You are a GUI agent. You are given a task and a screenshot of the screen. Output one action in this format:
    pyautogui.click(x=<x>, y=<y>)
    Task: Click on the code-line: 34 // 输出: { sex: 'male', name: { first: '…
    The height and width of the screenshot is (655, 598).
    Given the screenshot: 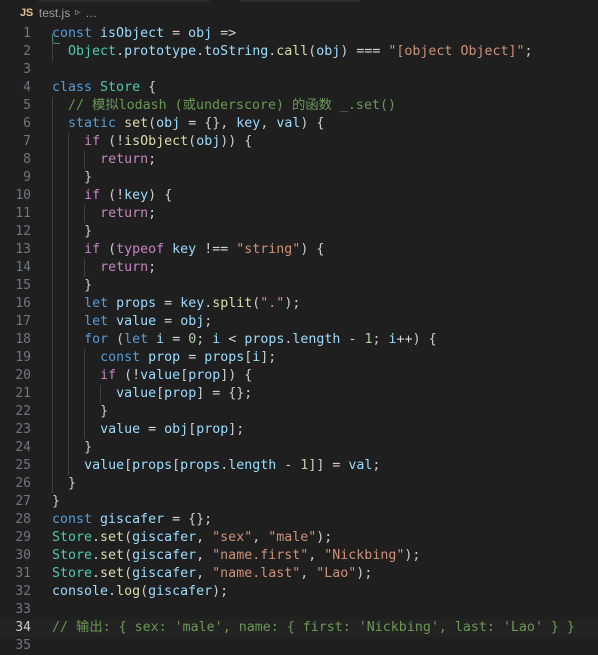 What is the action you would take?
    pyautogui.click(x=299, y=628)
    